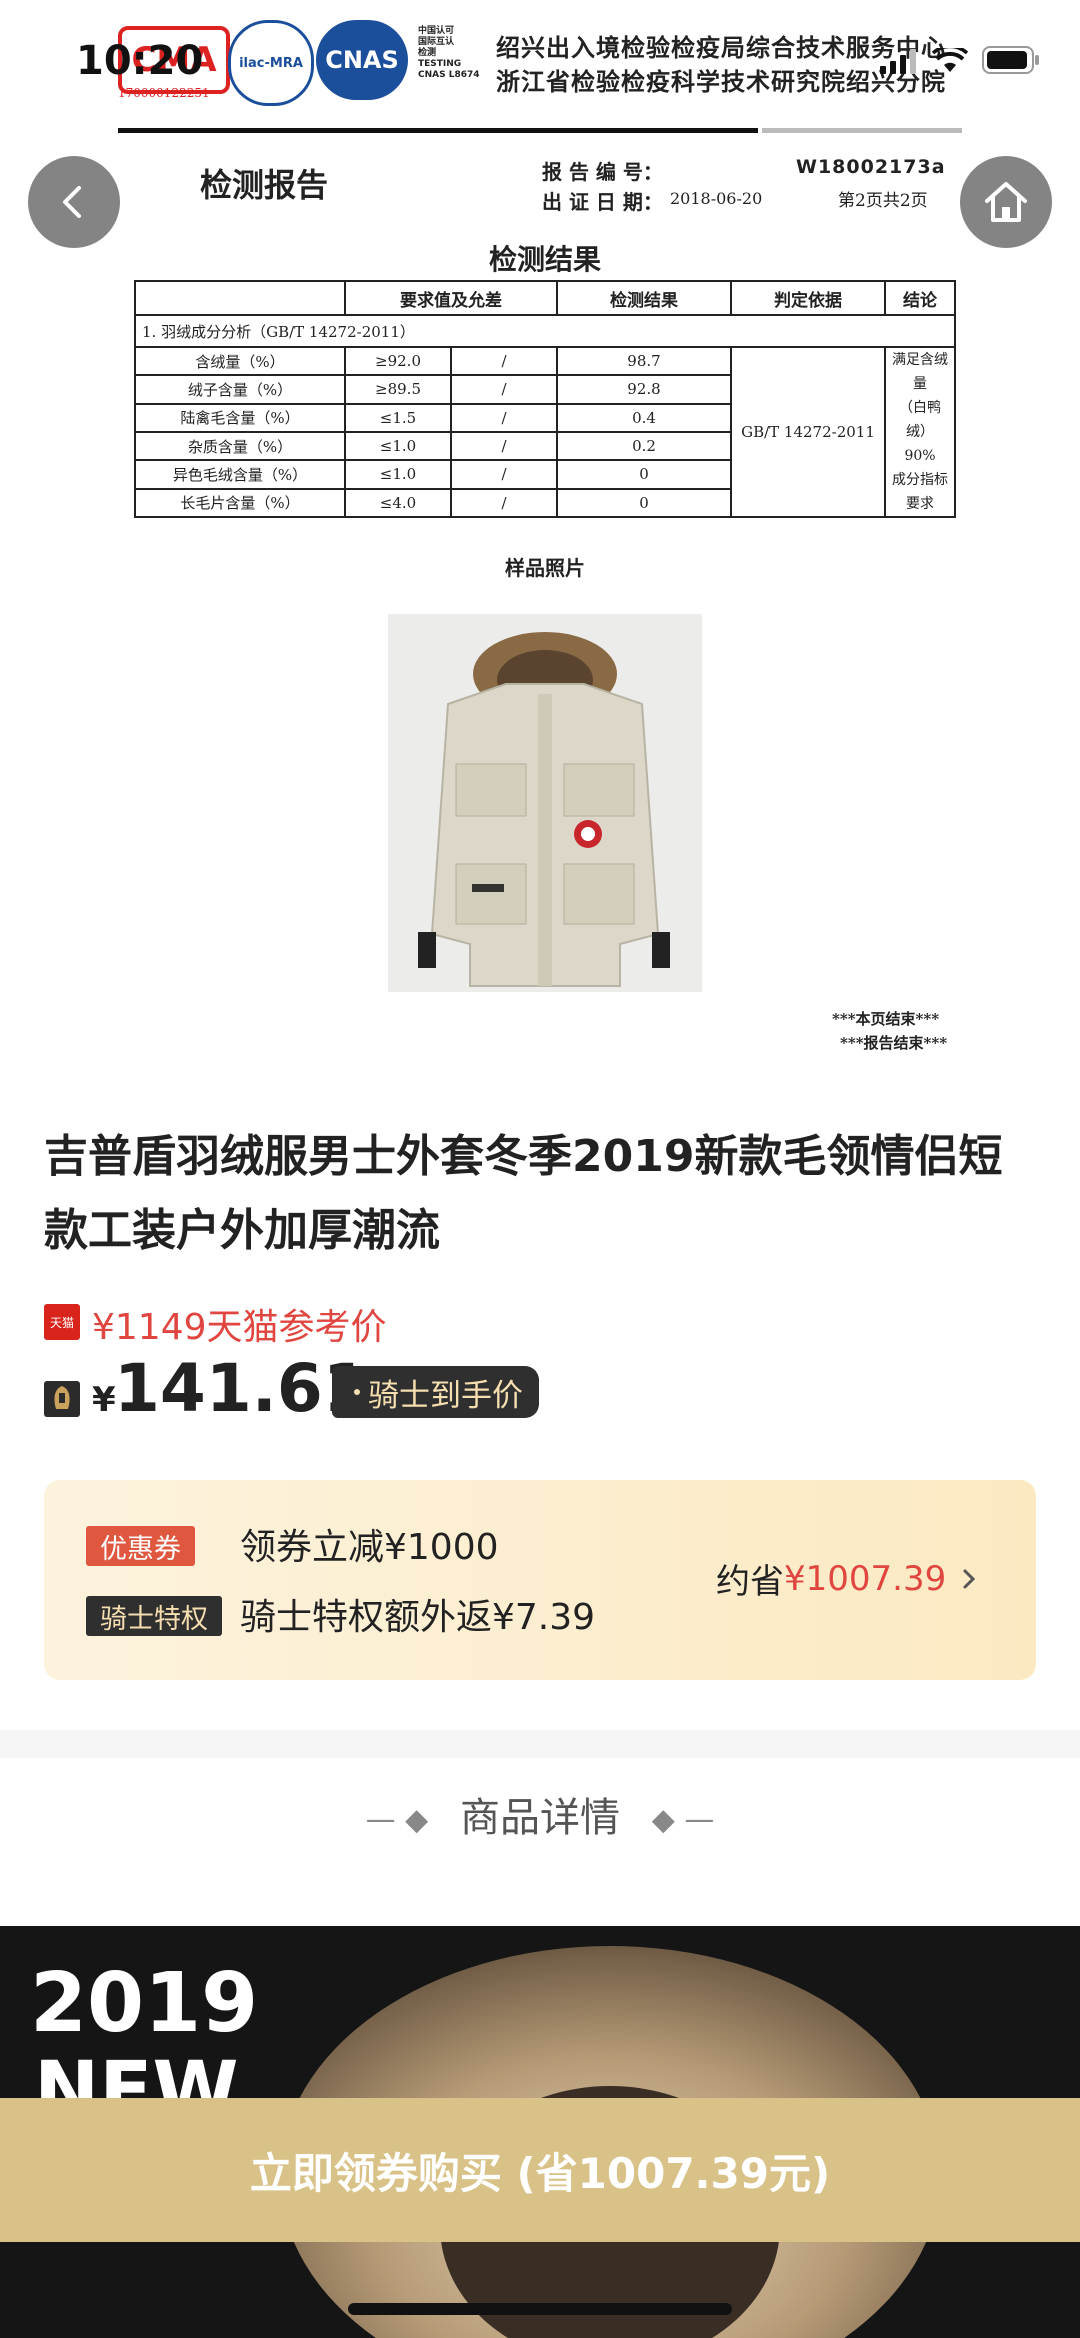 Image resolution: width=1080 pixels, height=2338 pixels. I want to click on knight-privilege-tag: 骑士特权, so click(154, 1616).